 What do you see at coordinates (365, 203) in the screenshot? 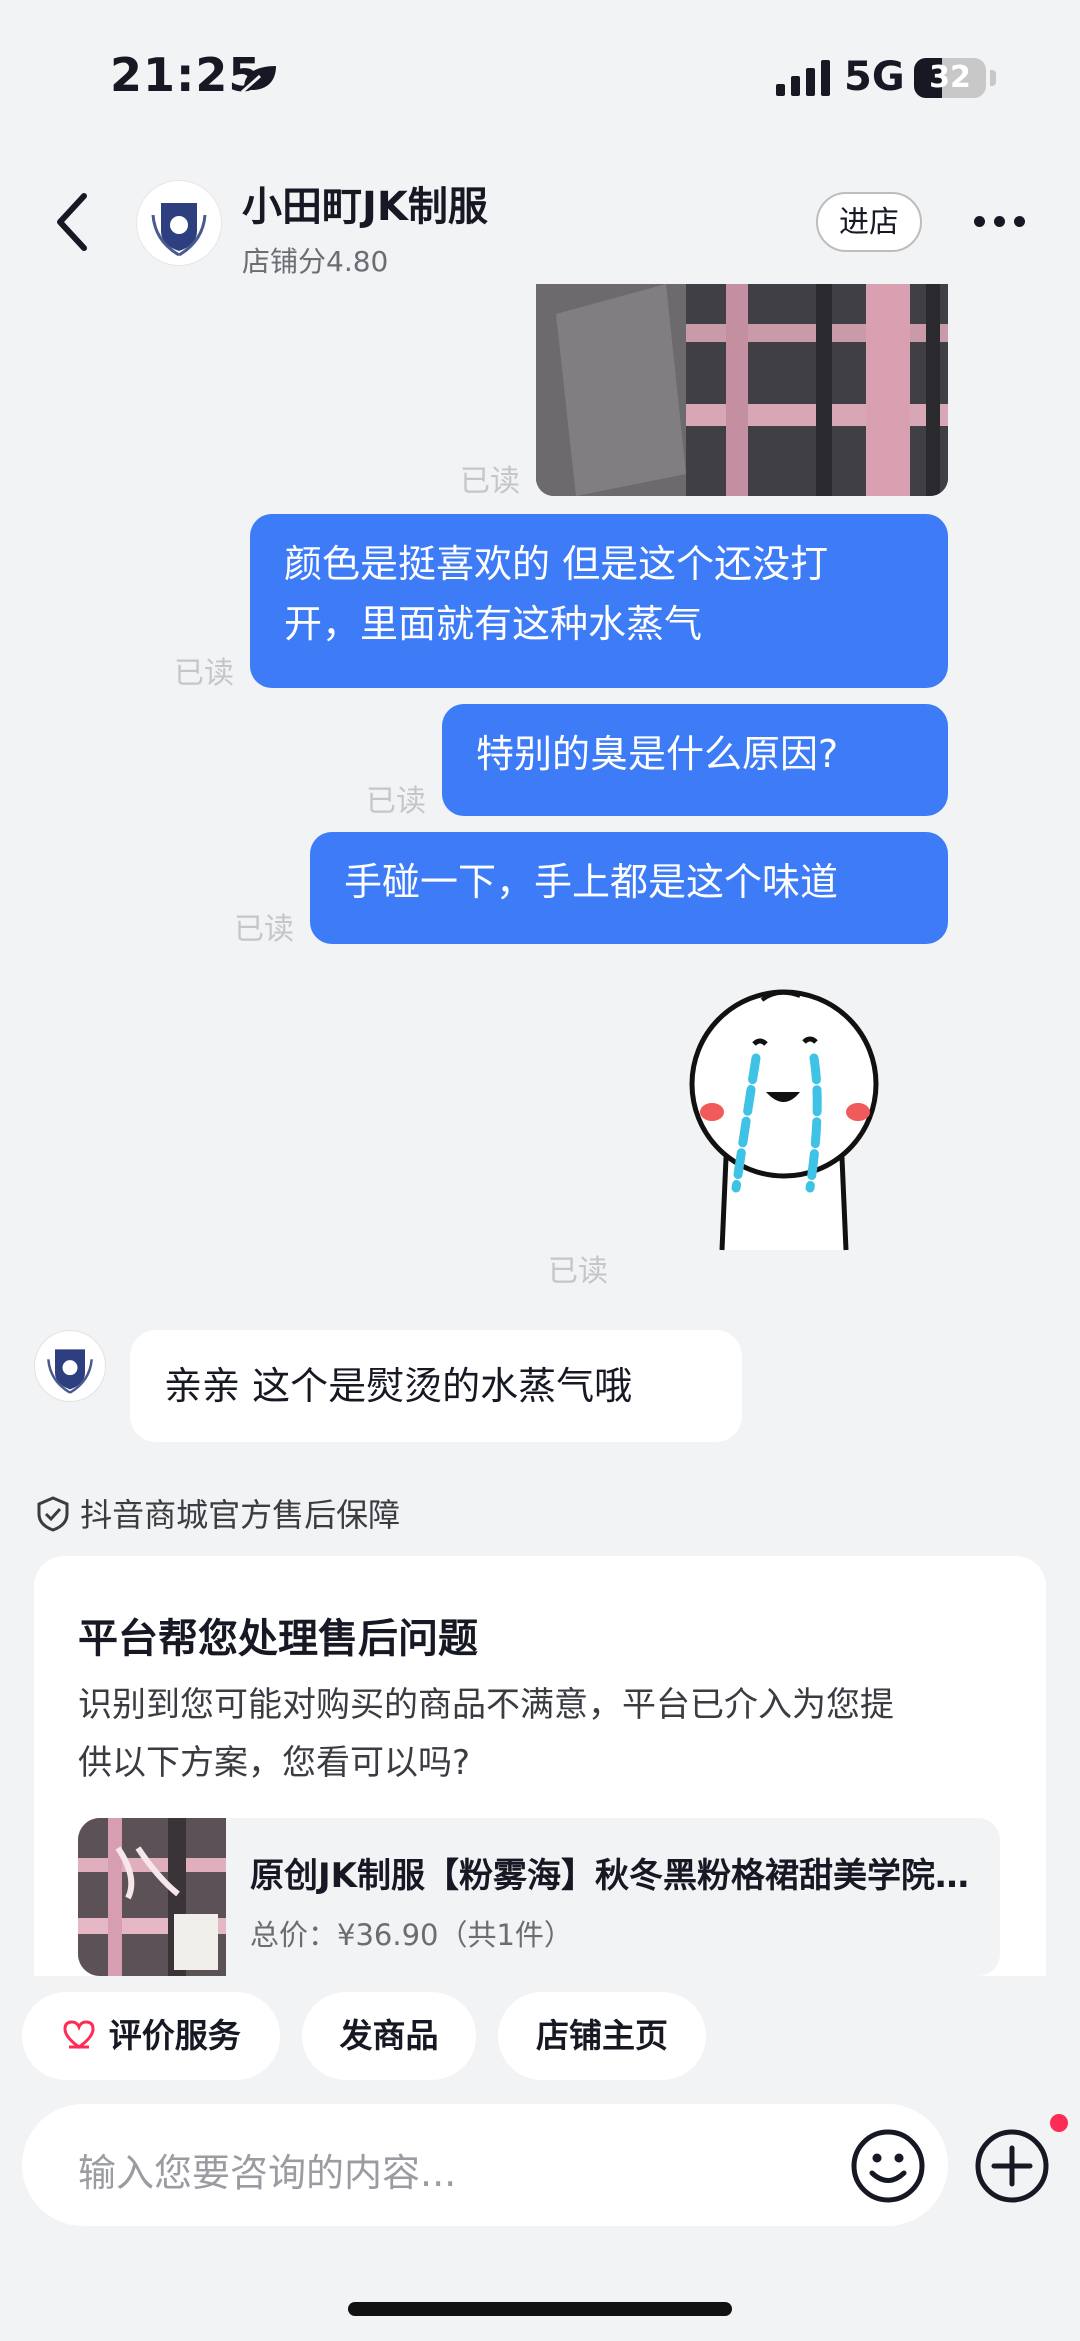
I see `shop-name: 小田町JK制服` at bounding box center [365, 203].